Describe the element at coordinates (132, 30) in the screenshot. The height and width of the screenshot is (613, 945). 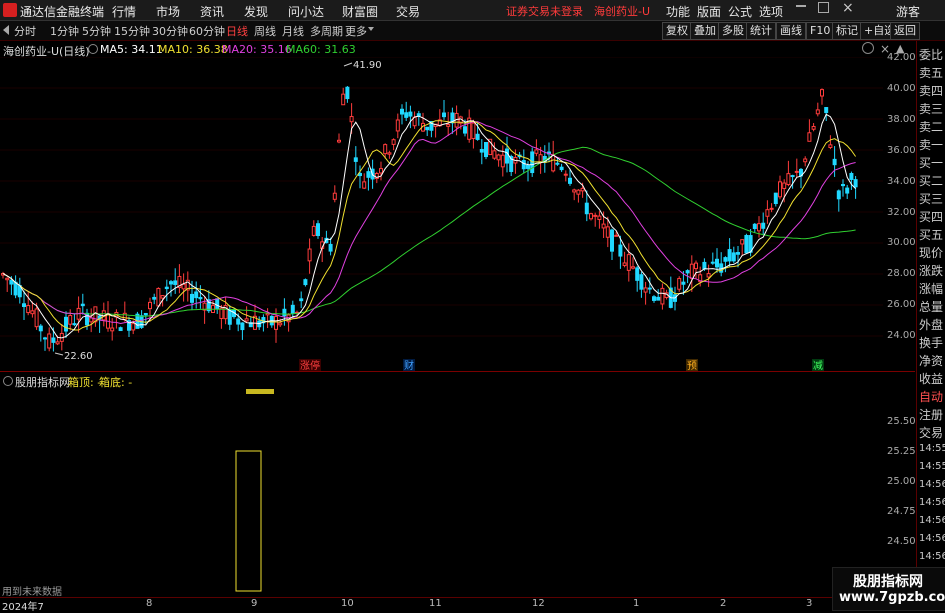
I see `tab-15min: 15分钟` at that location.